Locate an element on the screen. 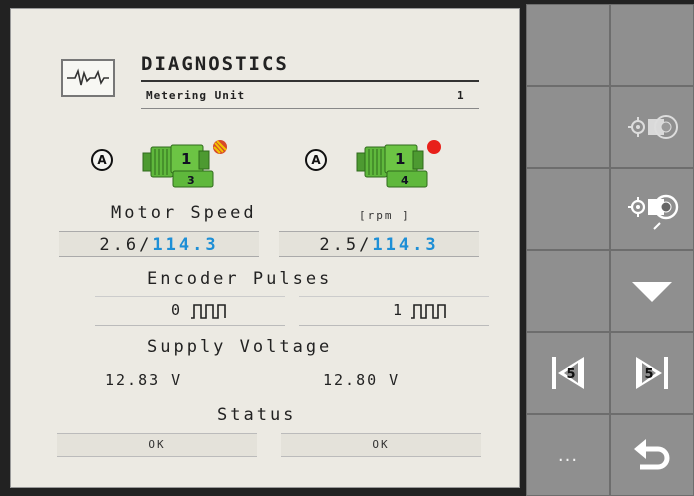 The width and height of the screenshot is (694, 496). pulse-wave-icon-left is located at coordinates (208, 311).